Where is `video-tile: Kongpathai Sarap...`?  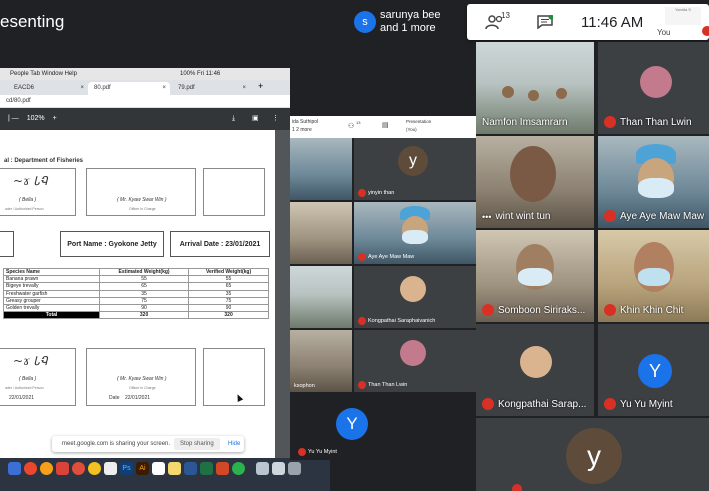
video-tile: Kongpathai Sarap... is located at coordinates (535, 370).